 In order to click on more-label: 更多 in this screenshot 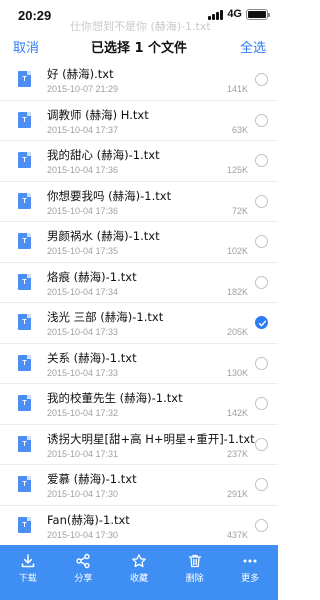, I will do `click(250, 579)`.